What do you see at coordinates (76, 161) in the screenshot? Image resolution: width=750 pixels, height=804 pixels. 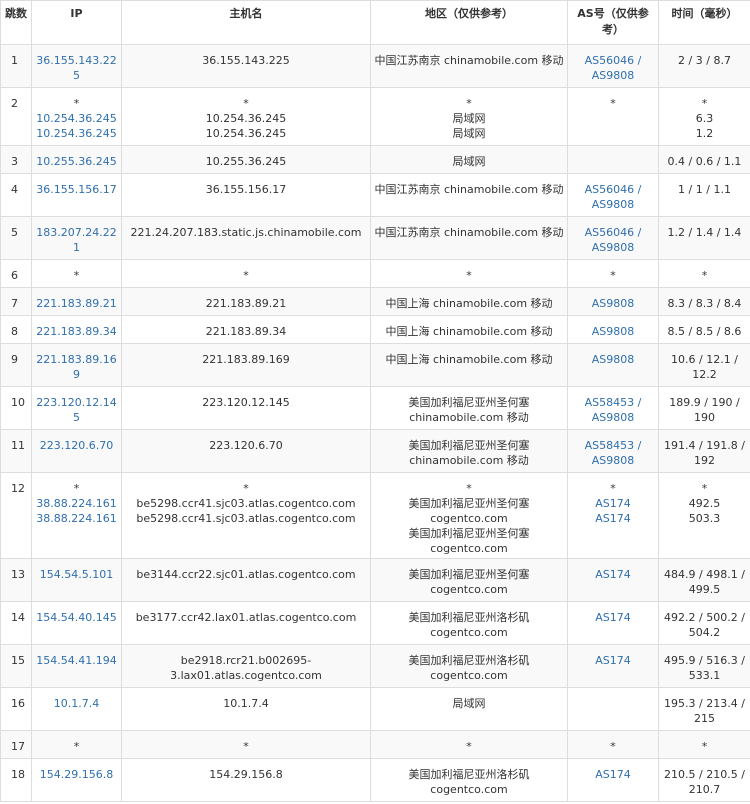 I see `ip-link: 10.255.36.245` at bounding box center [76, 161].